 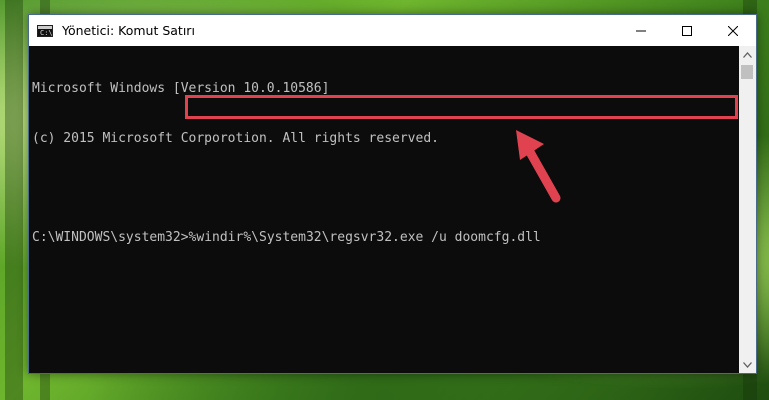 I want to click on maximize-icon, so click(x=687, y=30).